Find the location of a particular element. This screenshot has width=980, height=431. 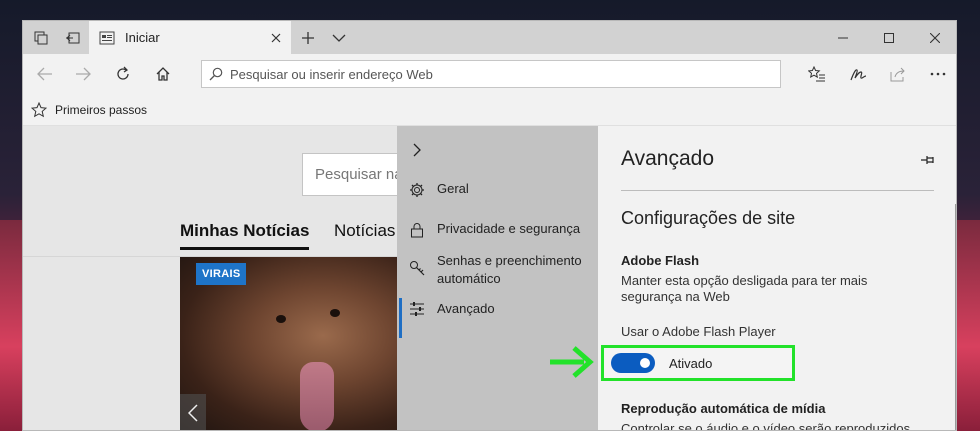

home-icon is located at coordinates (163, 74).